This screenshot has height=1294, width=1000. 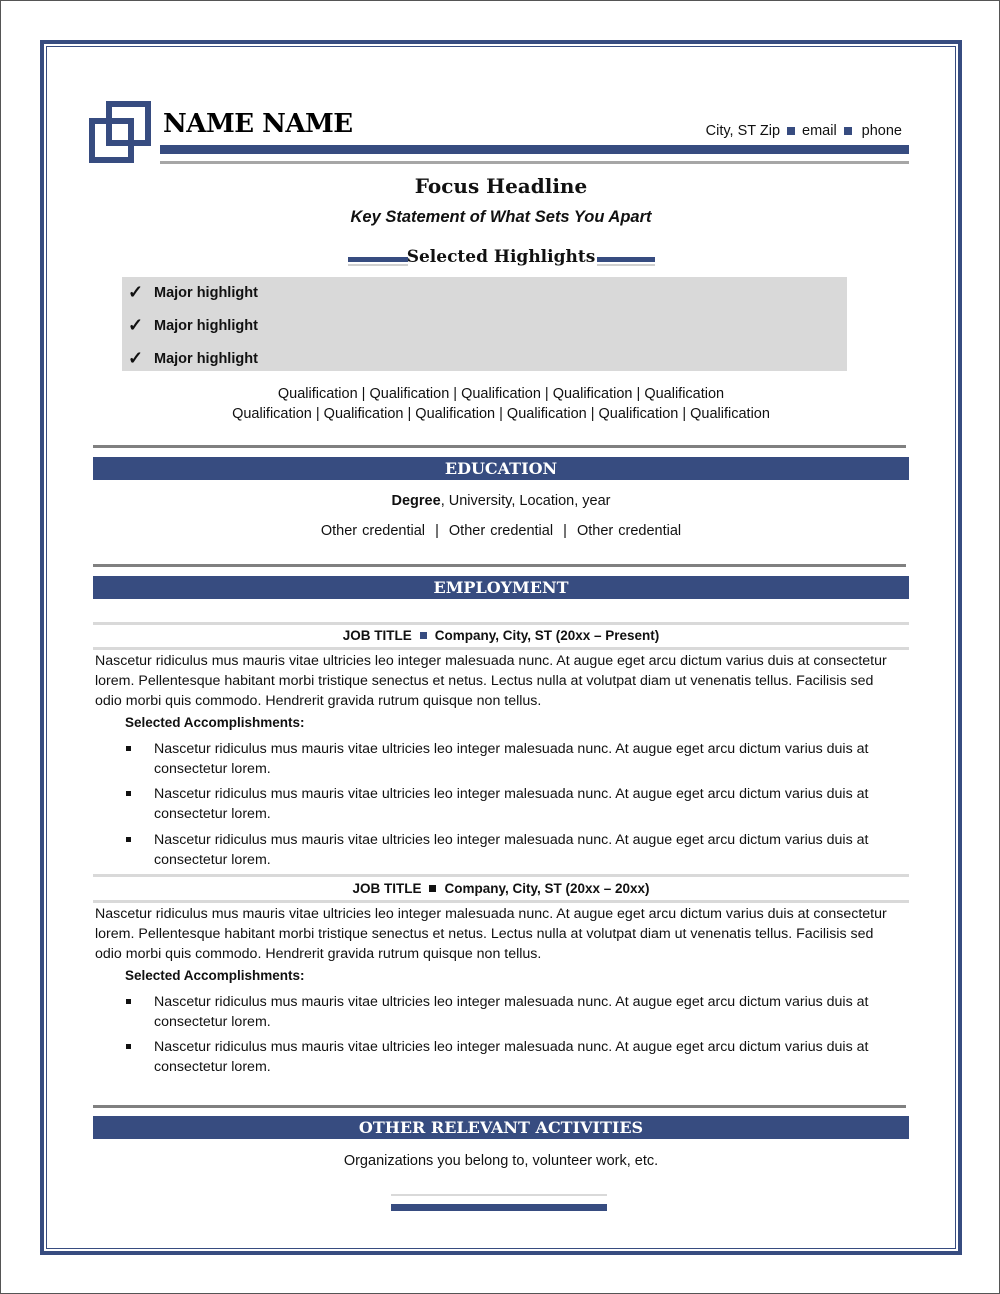 What do you see at coordinates (819, 131) in the screenshot?
I see `contact-email: email` at bounding box center [819, 131].